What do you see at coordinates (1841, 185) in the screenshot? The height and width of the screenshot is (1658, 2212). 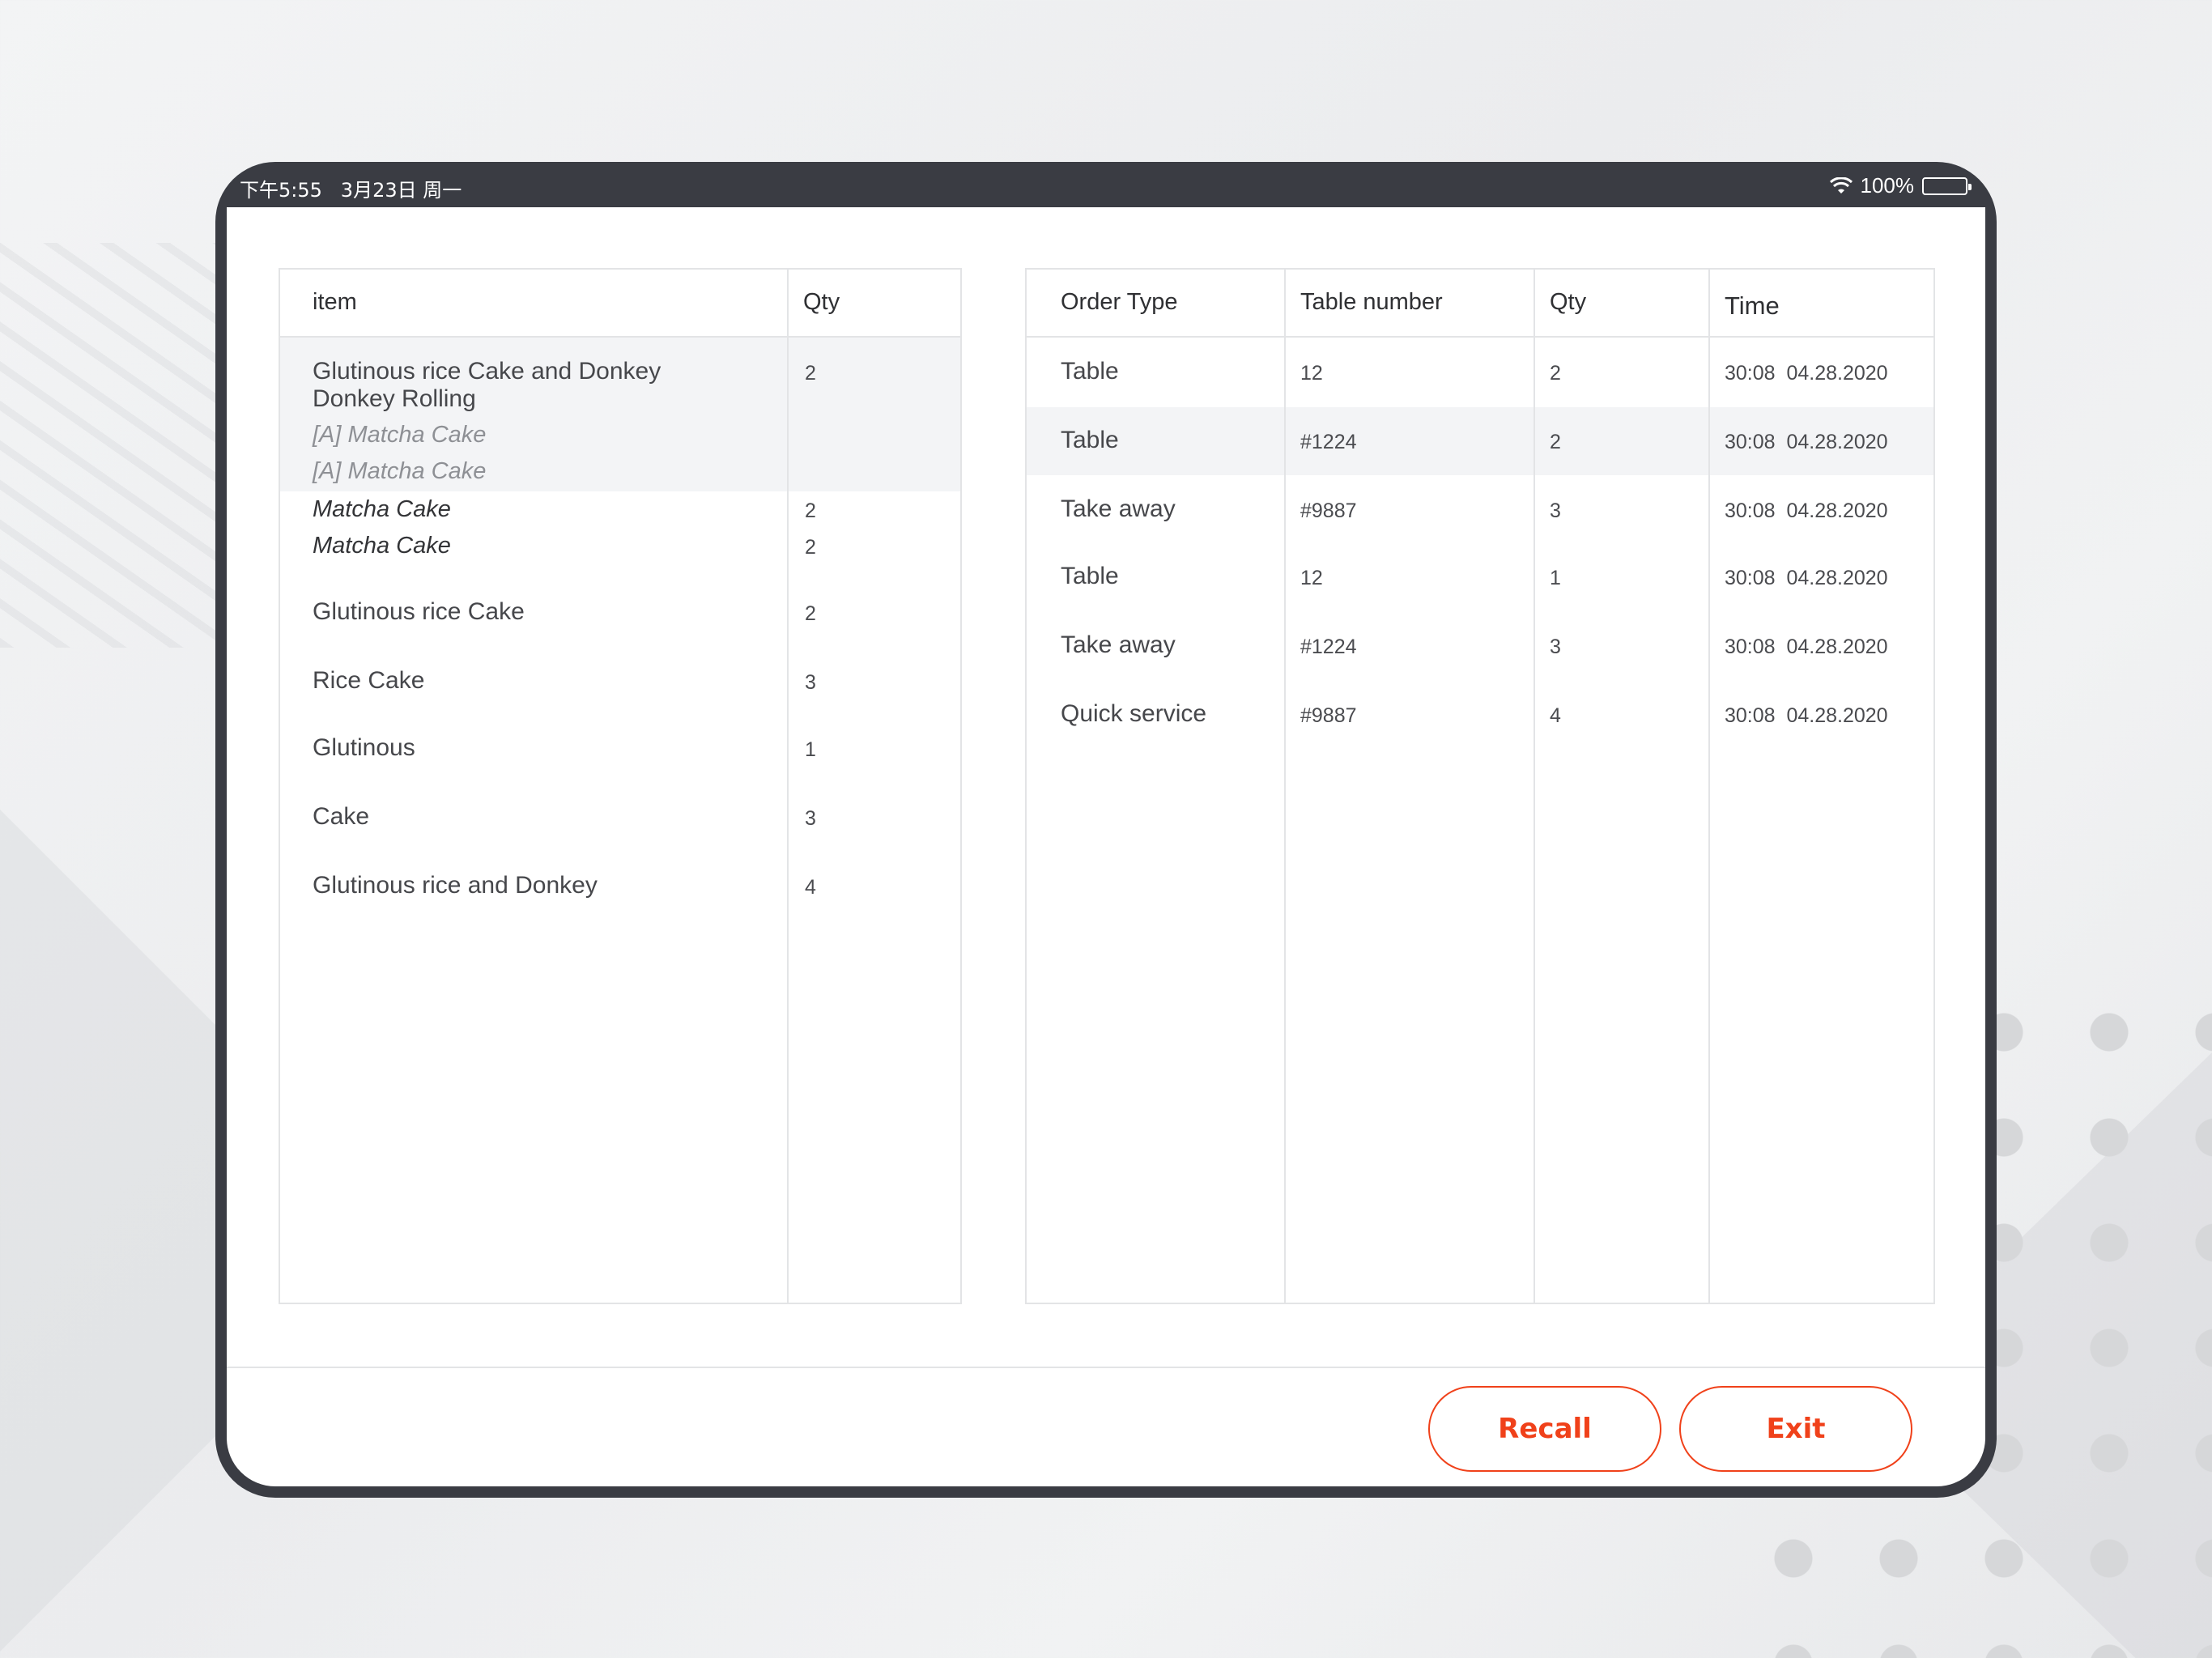 I see `wifi-icon` at bounding box center [1841, 185].